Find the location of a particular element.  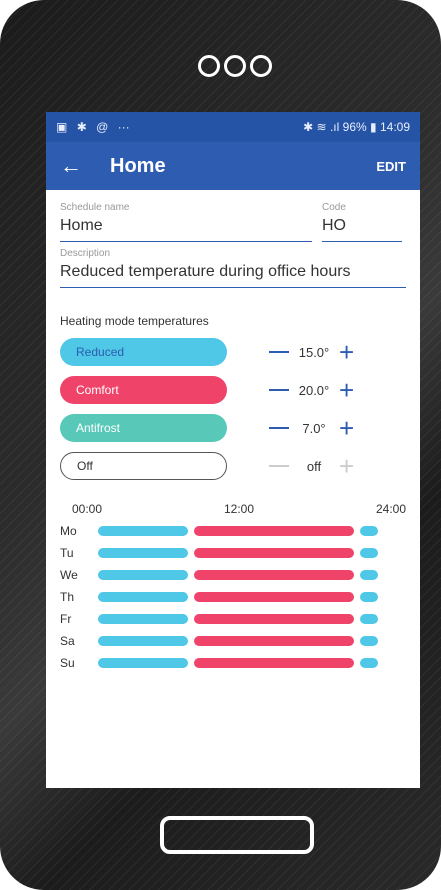

schedule-row: Tu is located at coordinates (233, 553).